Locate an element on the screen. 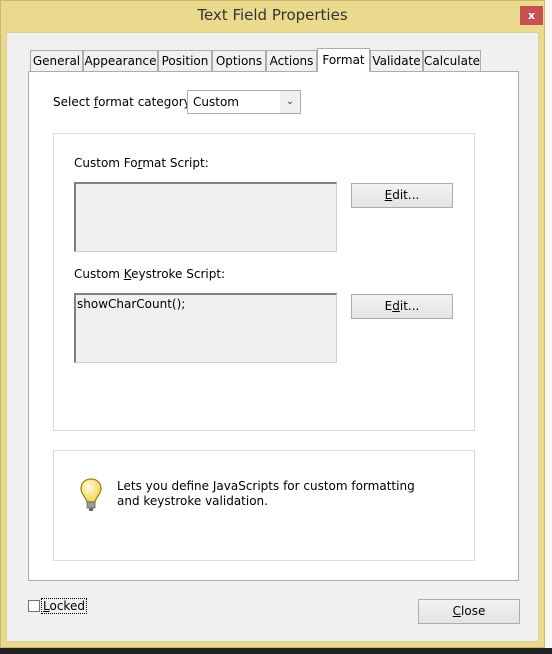 The image size is (552, 654). taskbar-edge is located at coordinates (276, 651).